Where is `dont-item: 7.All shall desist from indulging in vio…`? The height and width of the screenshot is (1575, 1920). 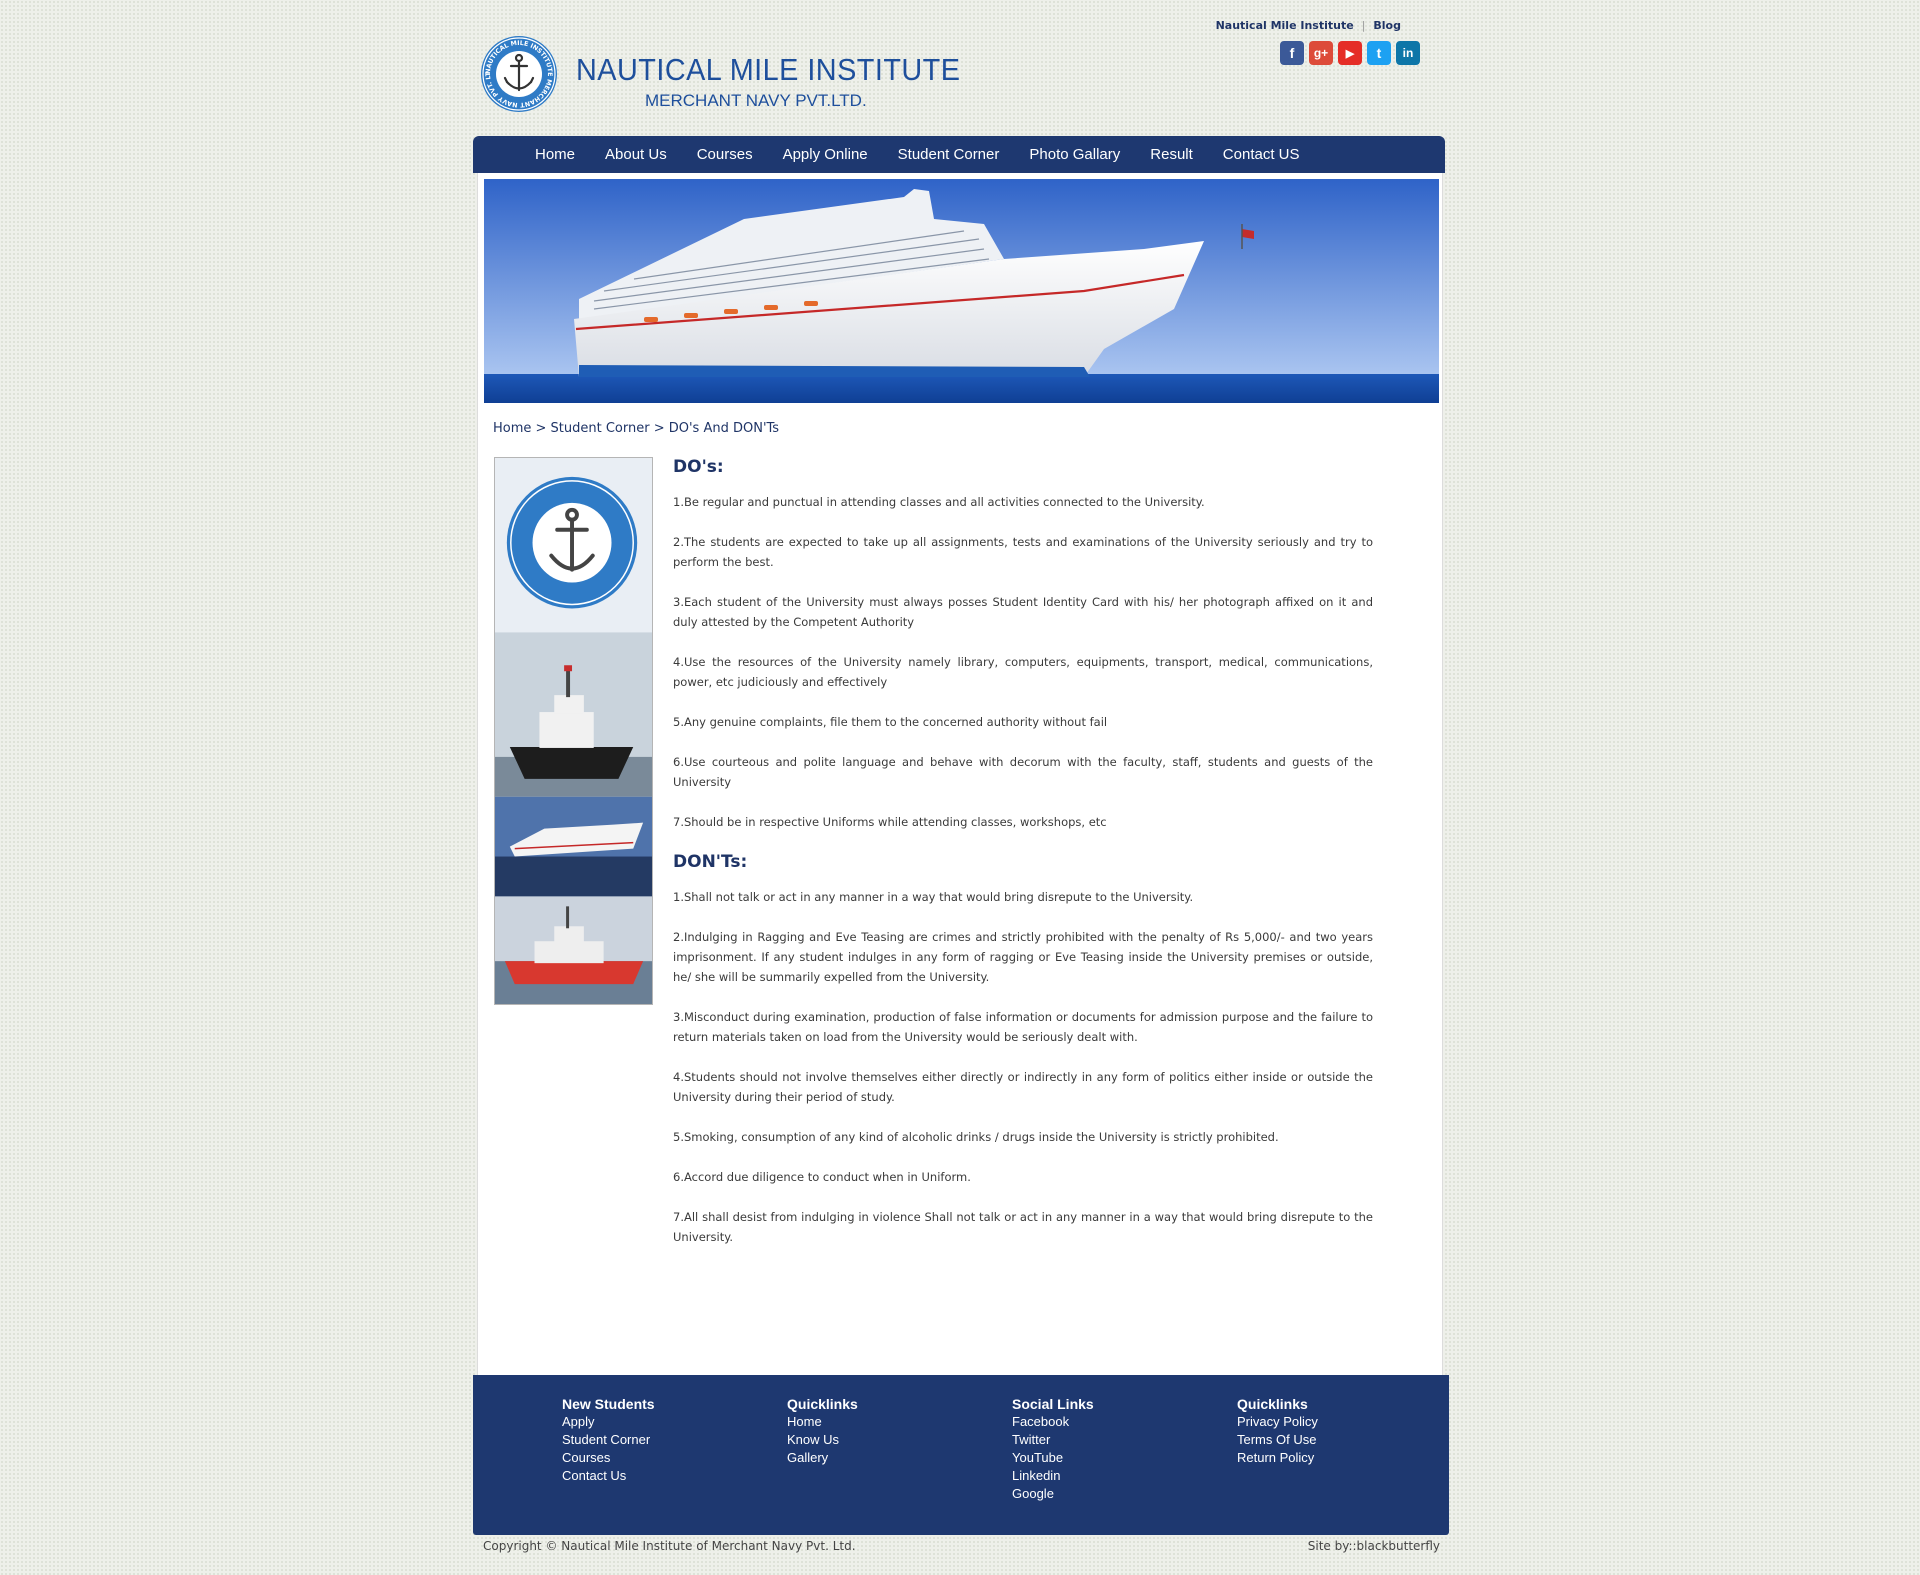
dont-item: 7.All shall desist from indulging in vio… is located at coordinates (1023, 1227).